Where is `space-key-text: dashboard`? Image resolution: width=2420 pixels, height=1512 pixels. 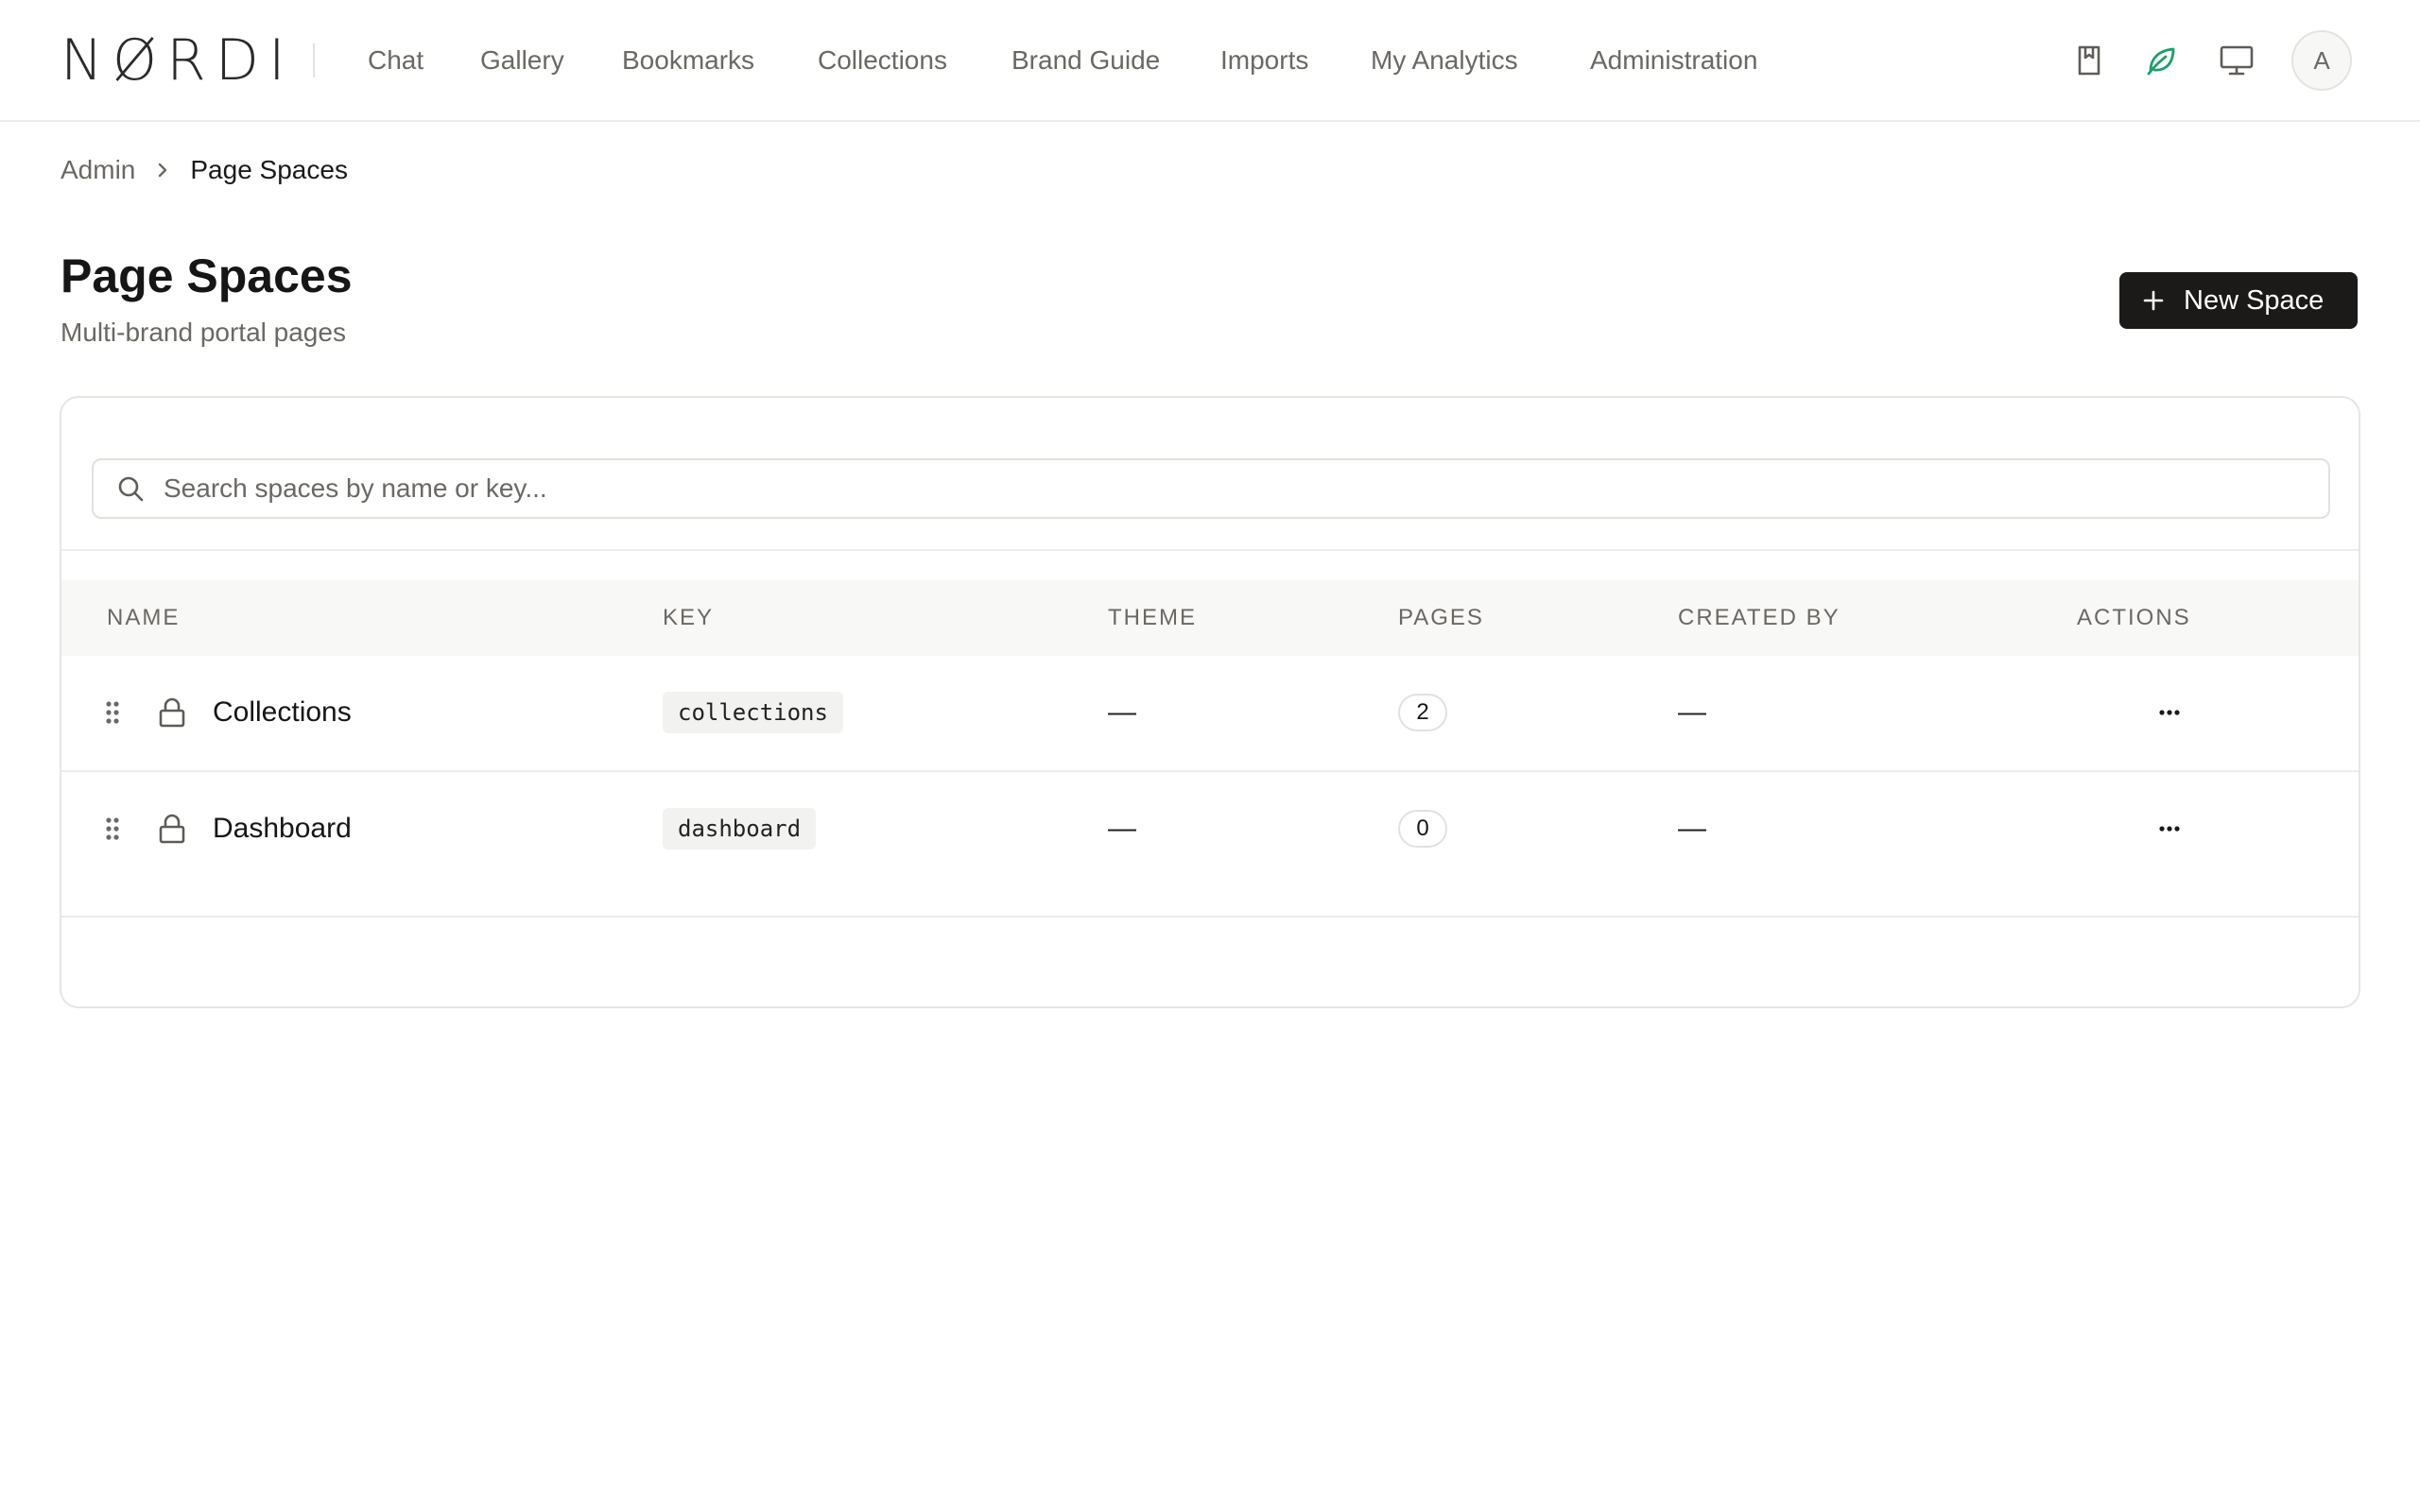 space-key-text: dashboard is located at coordinates (740, 829).